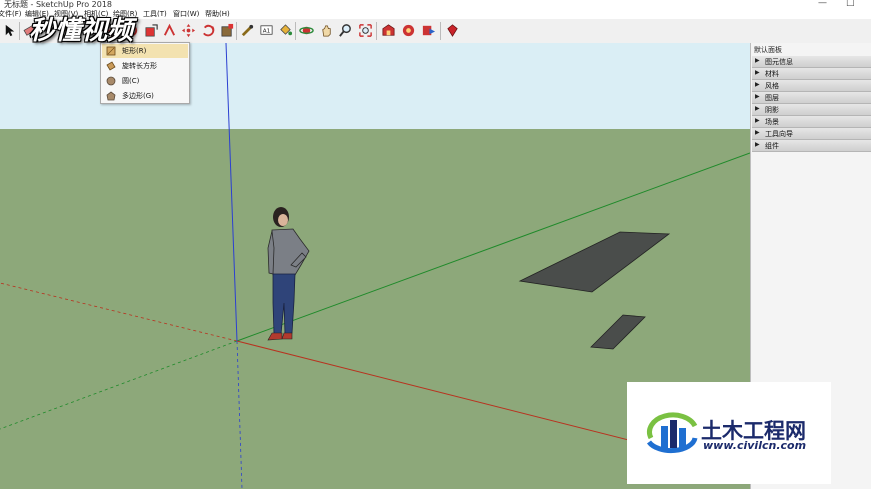 The image size is (871, 489). I want to click on rotate-tool-icon, so click(208, 30).